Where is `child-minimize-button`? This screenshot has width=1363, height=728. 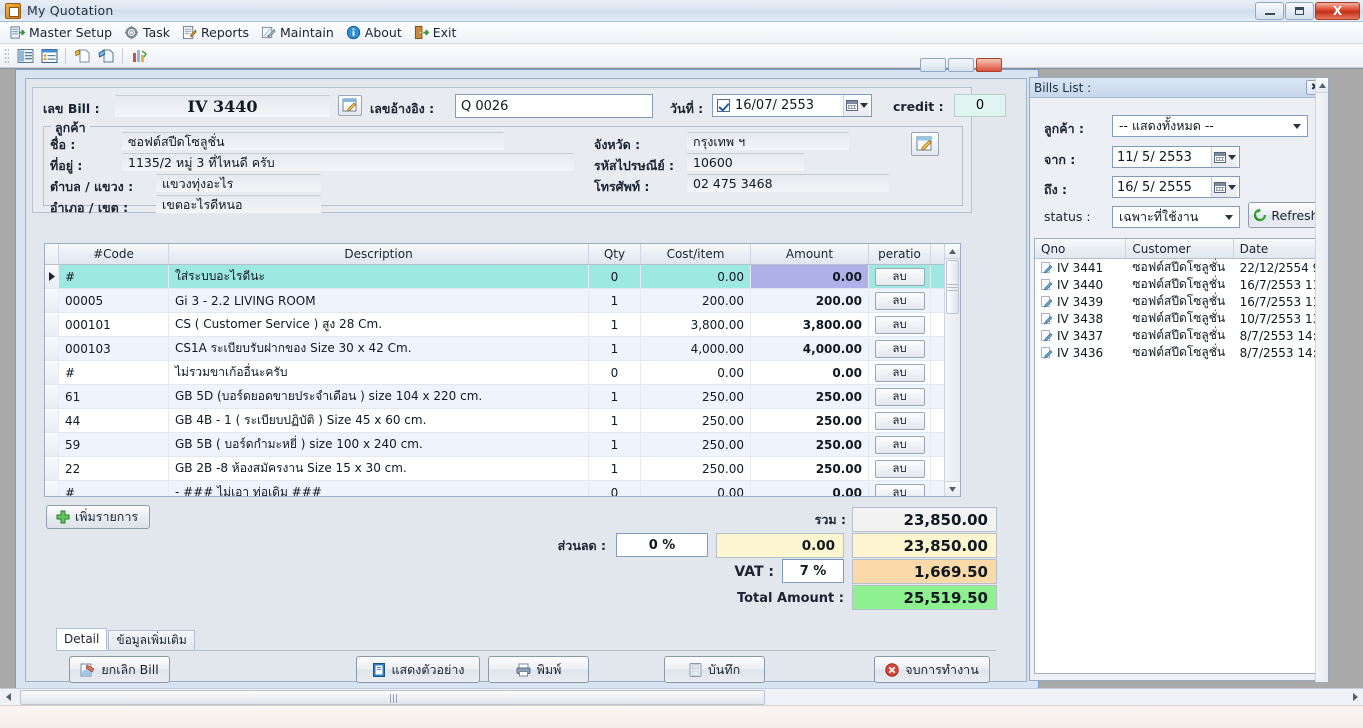 child-minimize-button is located at coordinates (933, 65).